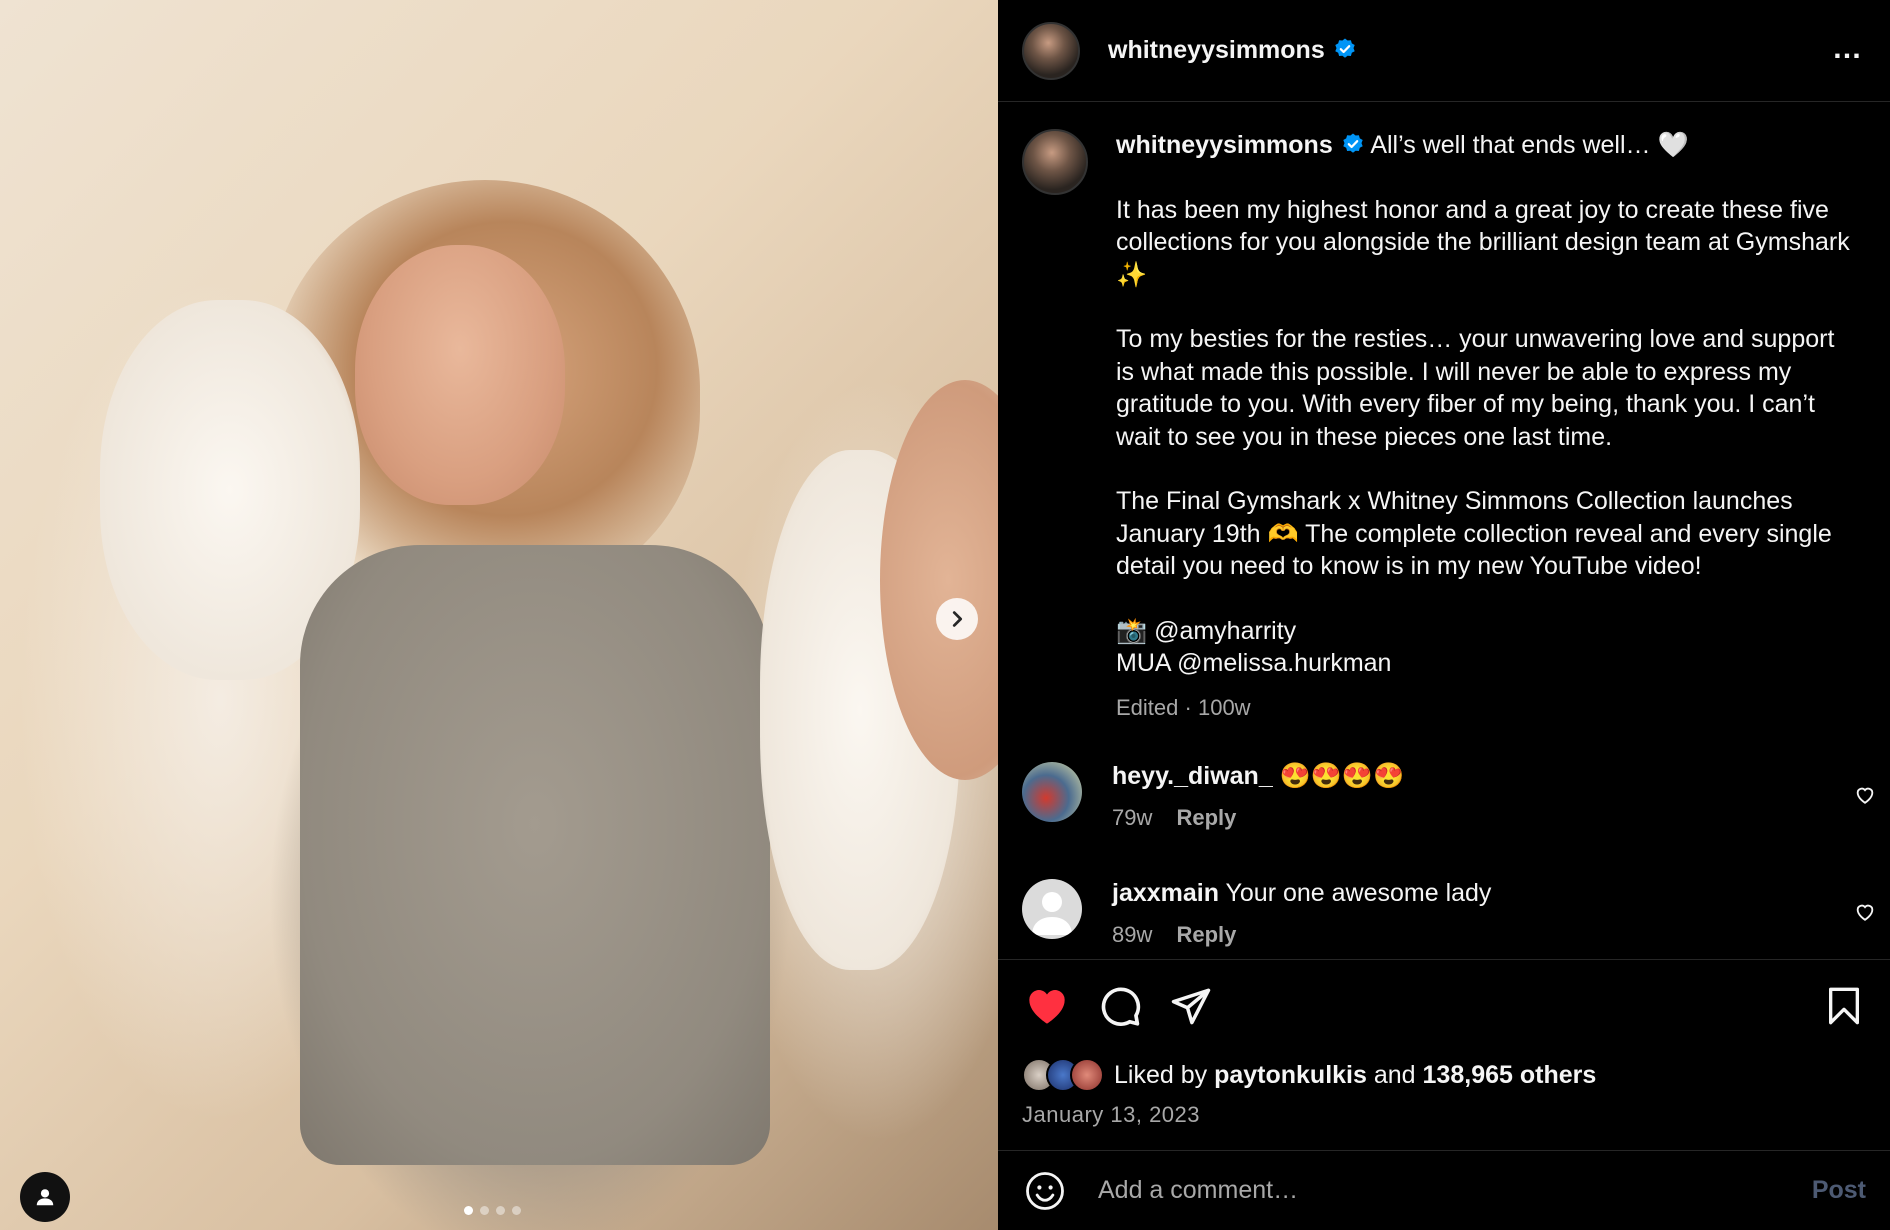  I want to click on default-avatar-icon, so click(1052, 913).